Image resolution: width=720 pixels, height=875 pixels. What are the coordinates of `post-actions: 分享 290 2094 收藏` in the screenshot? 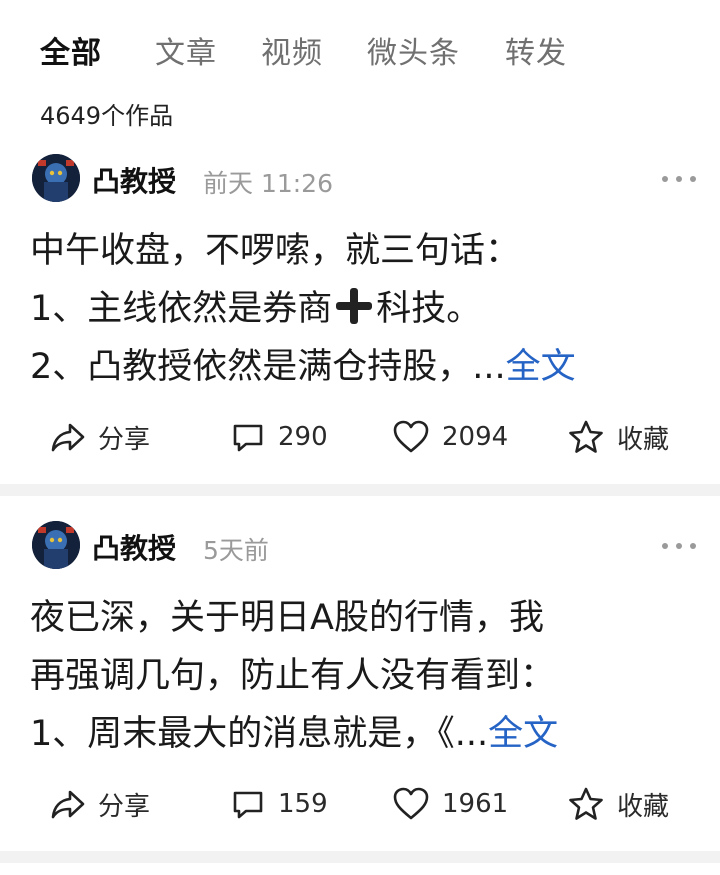 It's located at (360, 437).